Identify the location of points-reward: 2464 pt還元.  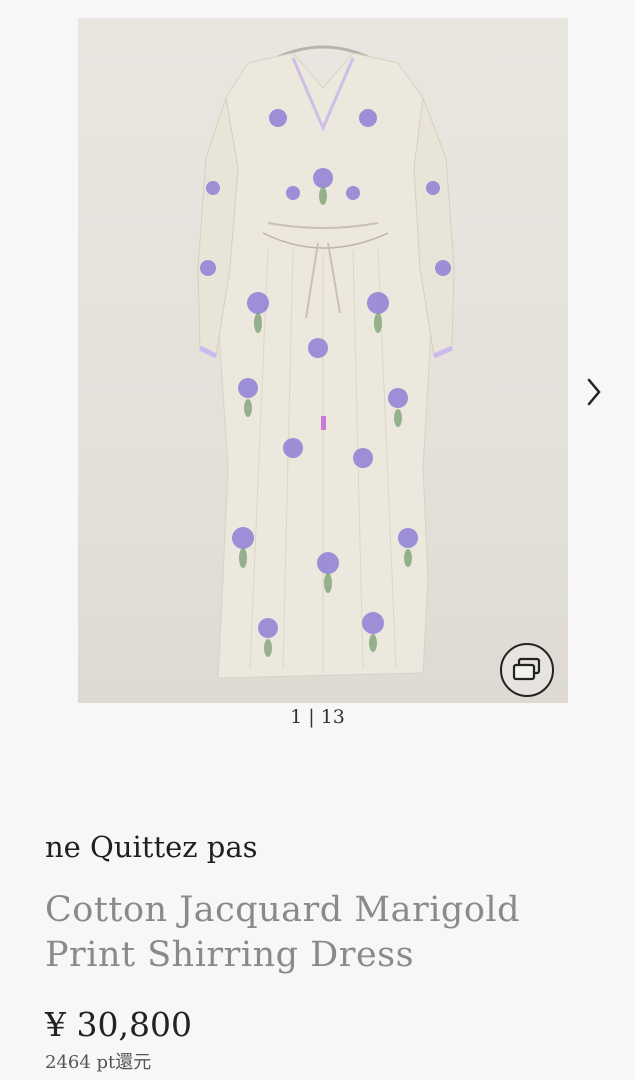
(98, 1062).